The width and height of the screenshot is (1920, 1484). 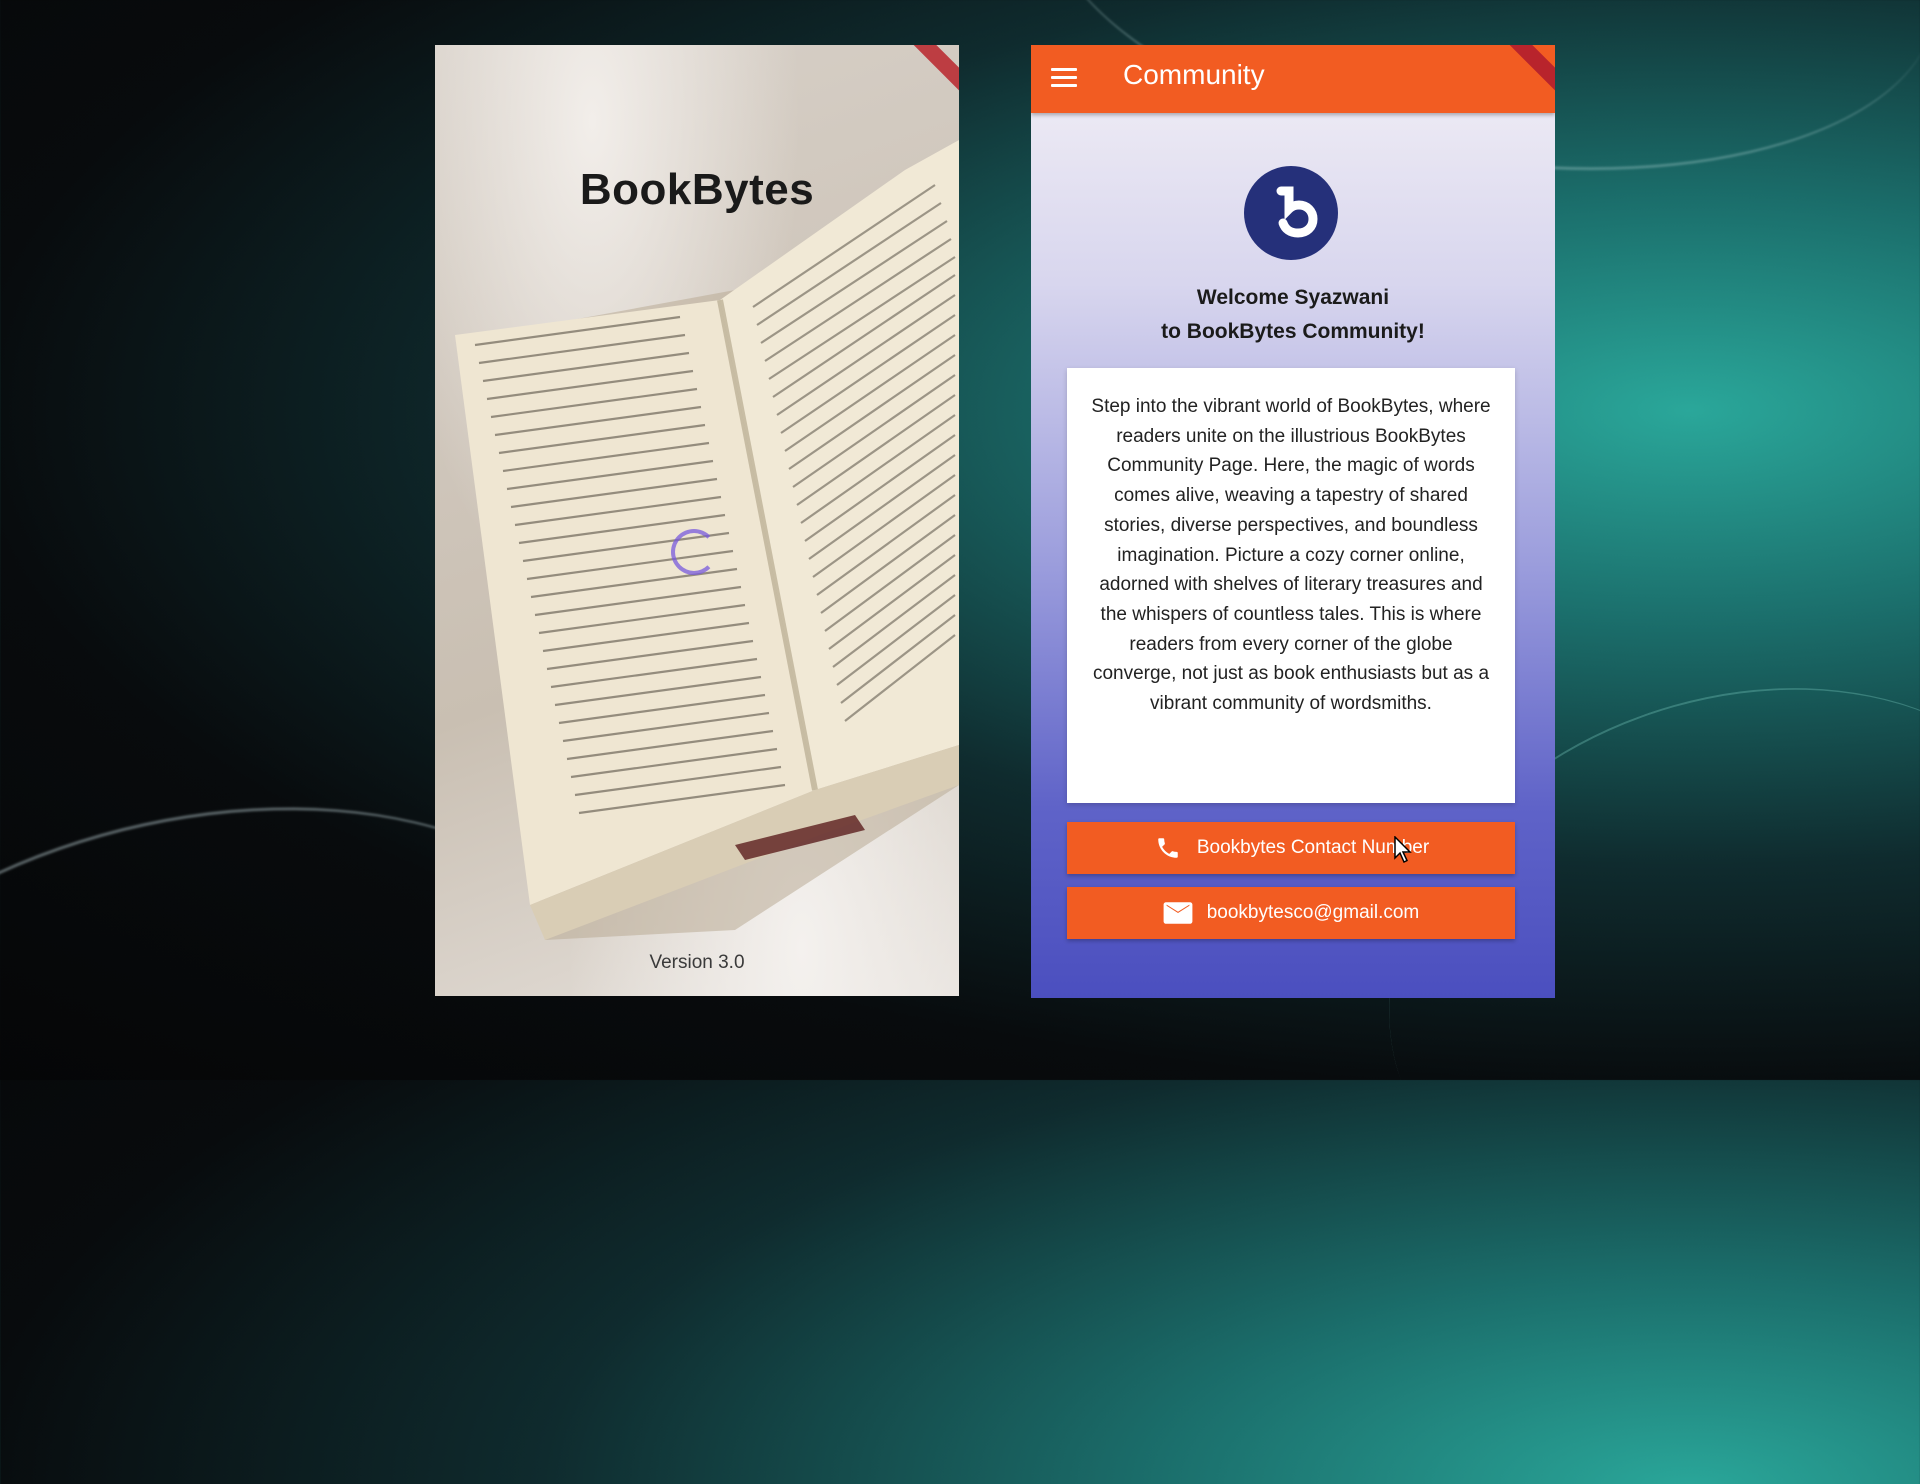 I want to click on logo-icon, so click(x=1291, y=213).